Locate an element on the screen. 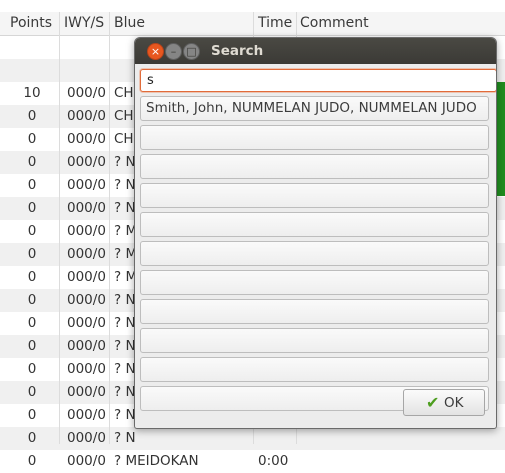 This screenshot has height=473, width=505. header-points: Points is located at coordinates (31, 23).